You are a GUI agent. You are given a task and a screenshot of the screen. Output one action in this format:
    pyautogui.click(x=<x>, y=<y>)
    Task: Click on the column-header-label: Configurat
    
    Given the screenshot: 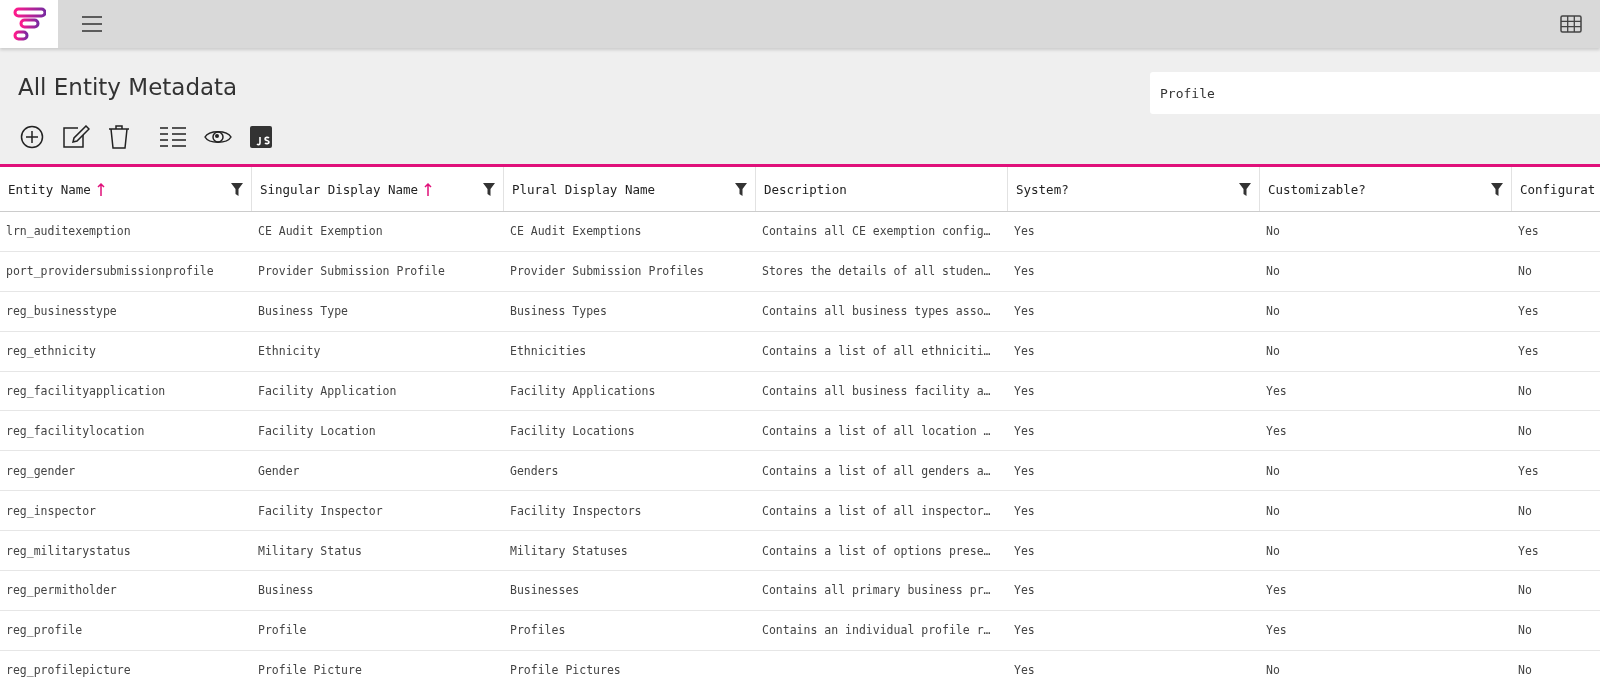 What is the action you would take?
    pyautogui.click(x=1558, y=189)
    